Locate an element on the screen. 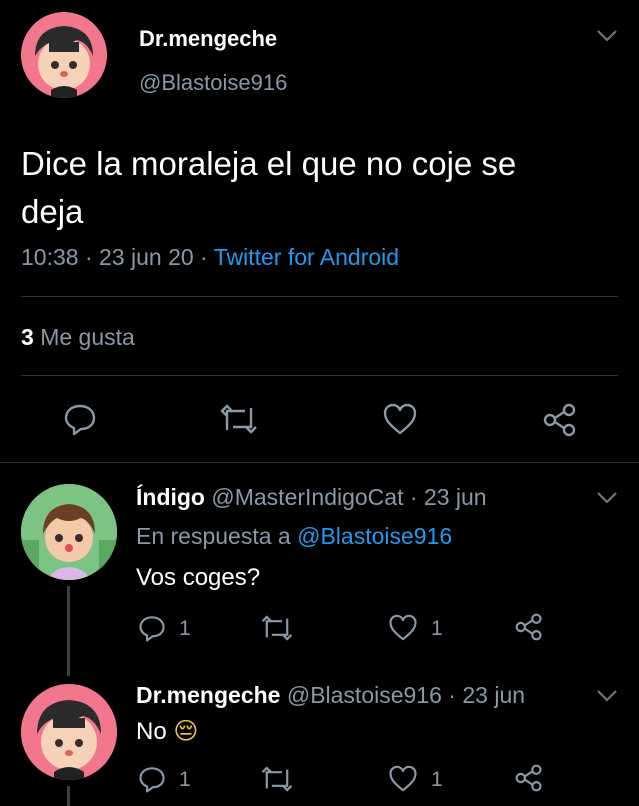 This screenshot has height=806, width=639. reply-context: En respuesta a @Blastoise916 is located at coordinates (294, 536).